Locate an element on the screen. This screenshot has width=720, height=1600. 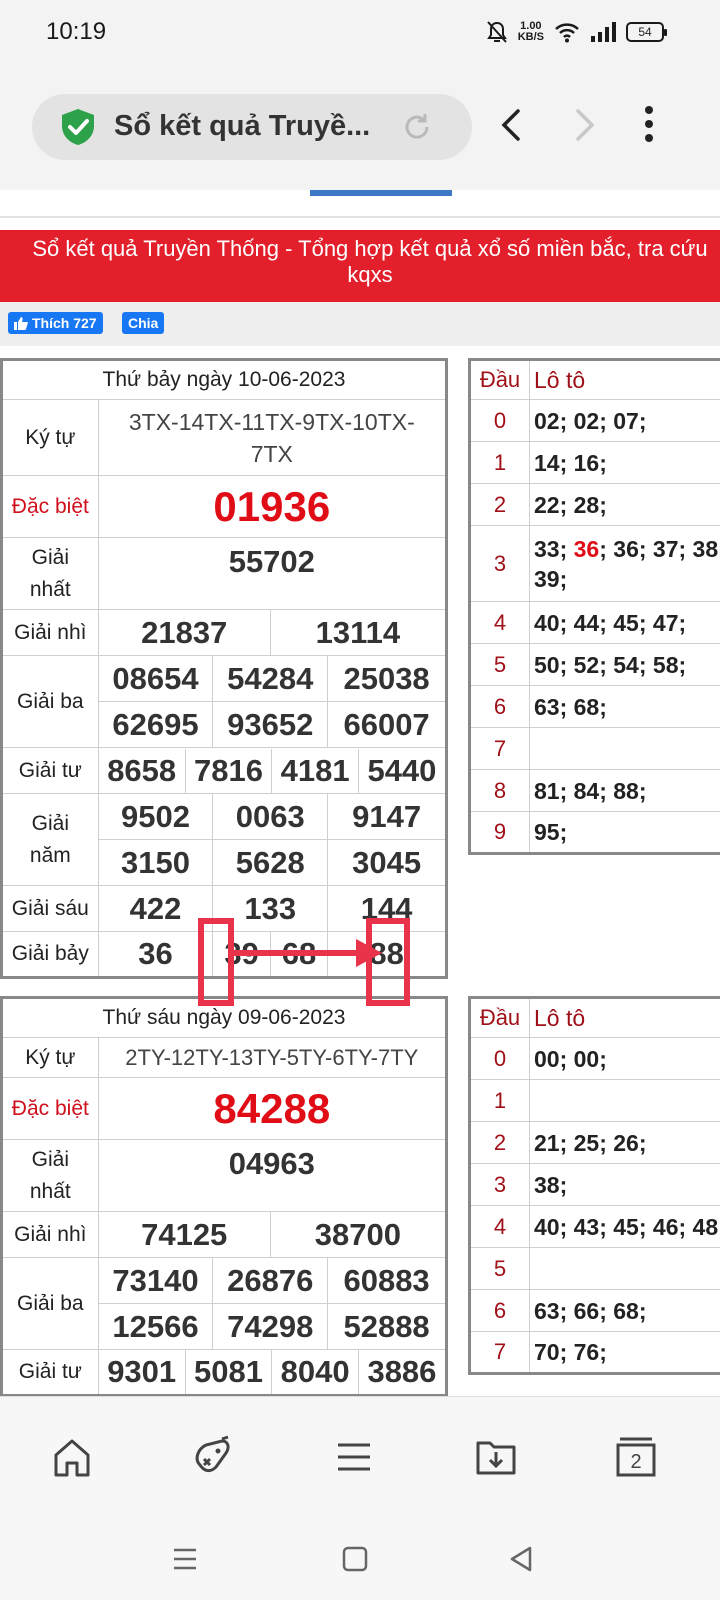
giai-nhi-number: 13114 is located at coordinates (358, 632).